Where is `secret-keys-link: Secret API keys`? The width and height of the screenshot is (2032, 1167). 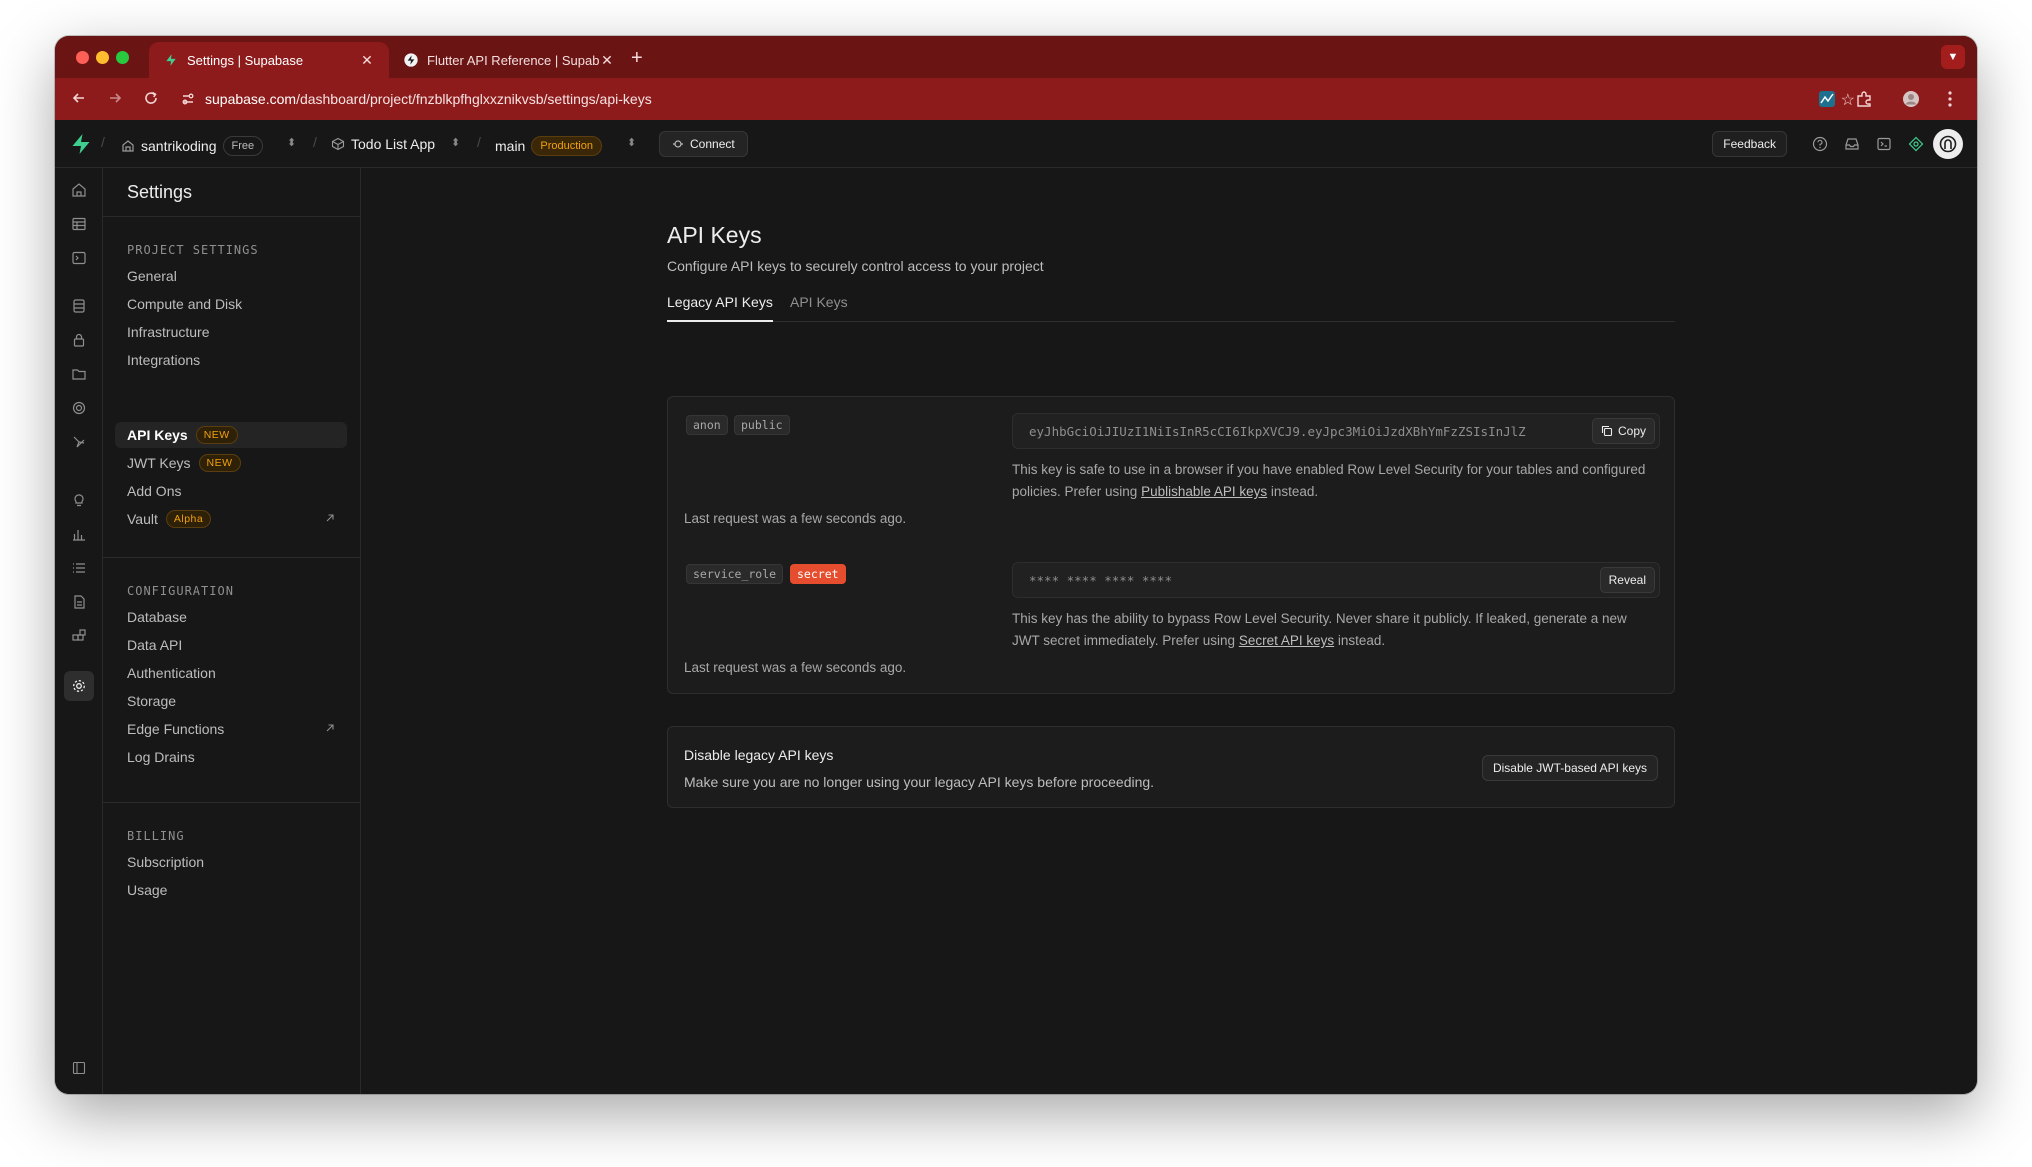
secret-keys-link: Secret API keys is located at coordinates (1286, 640).